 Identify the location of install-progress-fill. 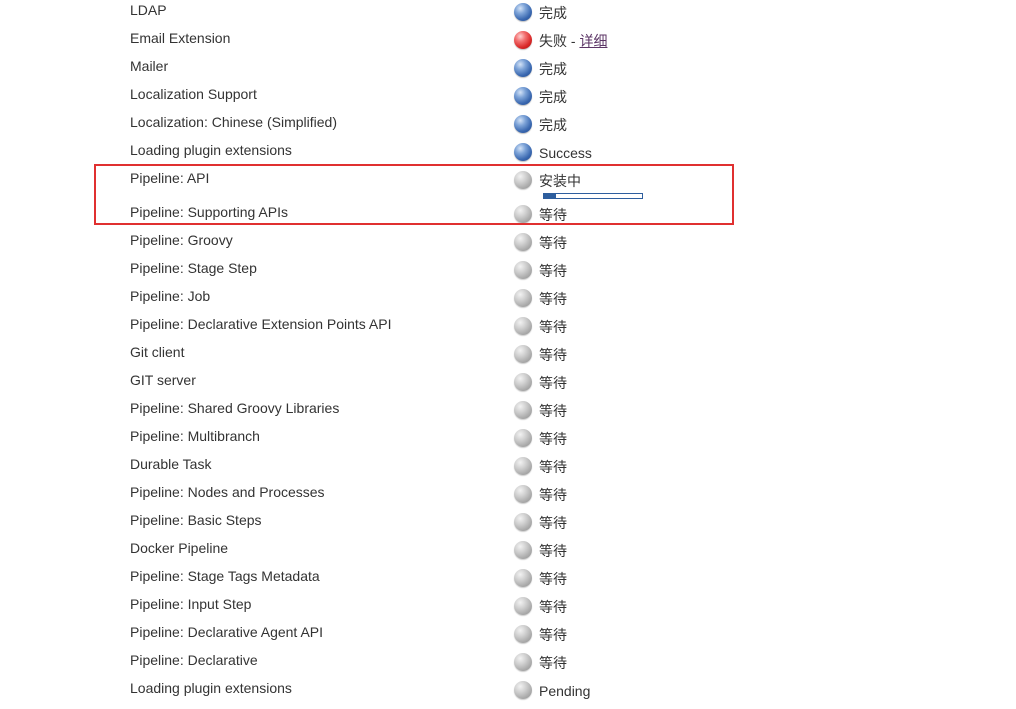
(550, 196).